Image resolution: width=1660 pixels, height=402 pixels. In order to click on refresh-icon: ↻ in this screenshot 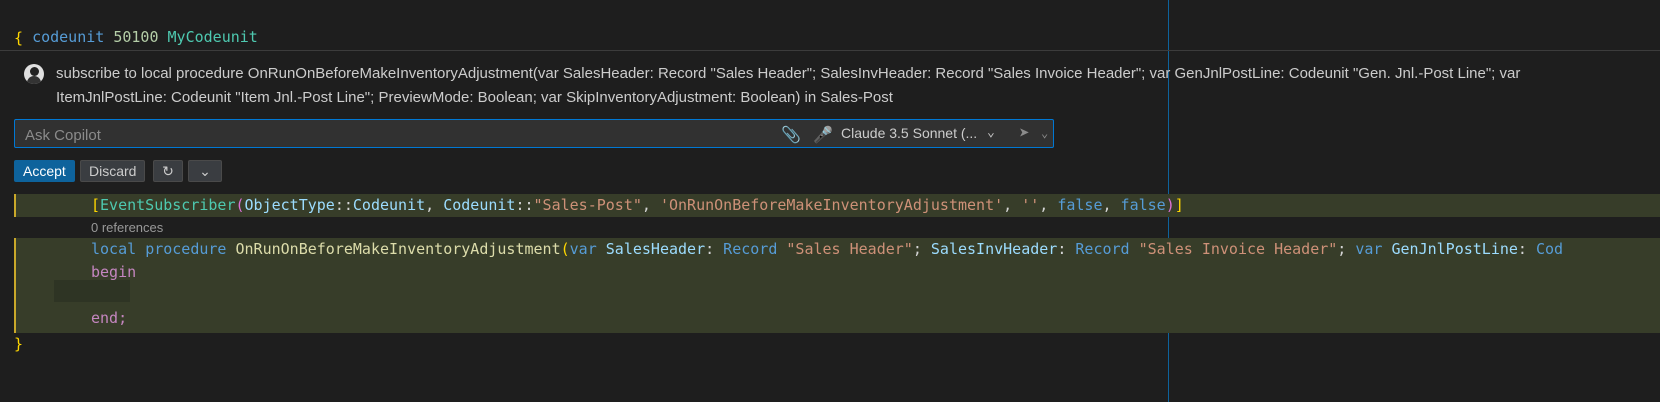, I will do `click(168, 171)`.